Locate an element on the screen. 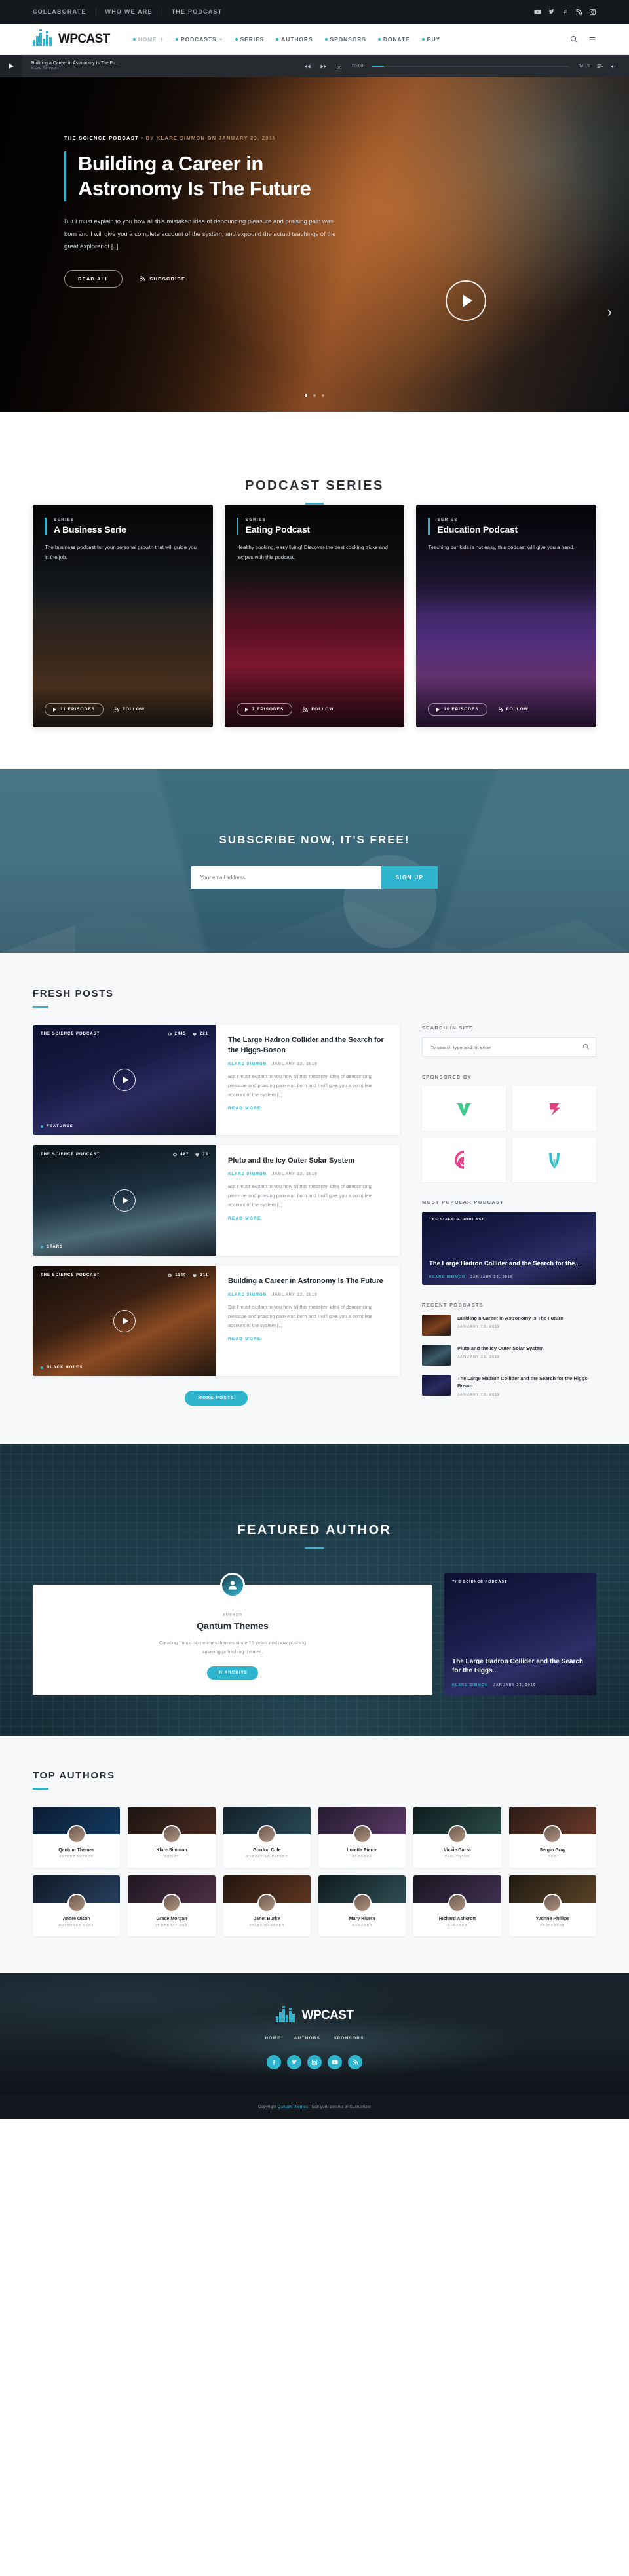 This screenshot has height=2576, width=629. nav-item-donate: DONATE is located at coordinates (394, 39).